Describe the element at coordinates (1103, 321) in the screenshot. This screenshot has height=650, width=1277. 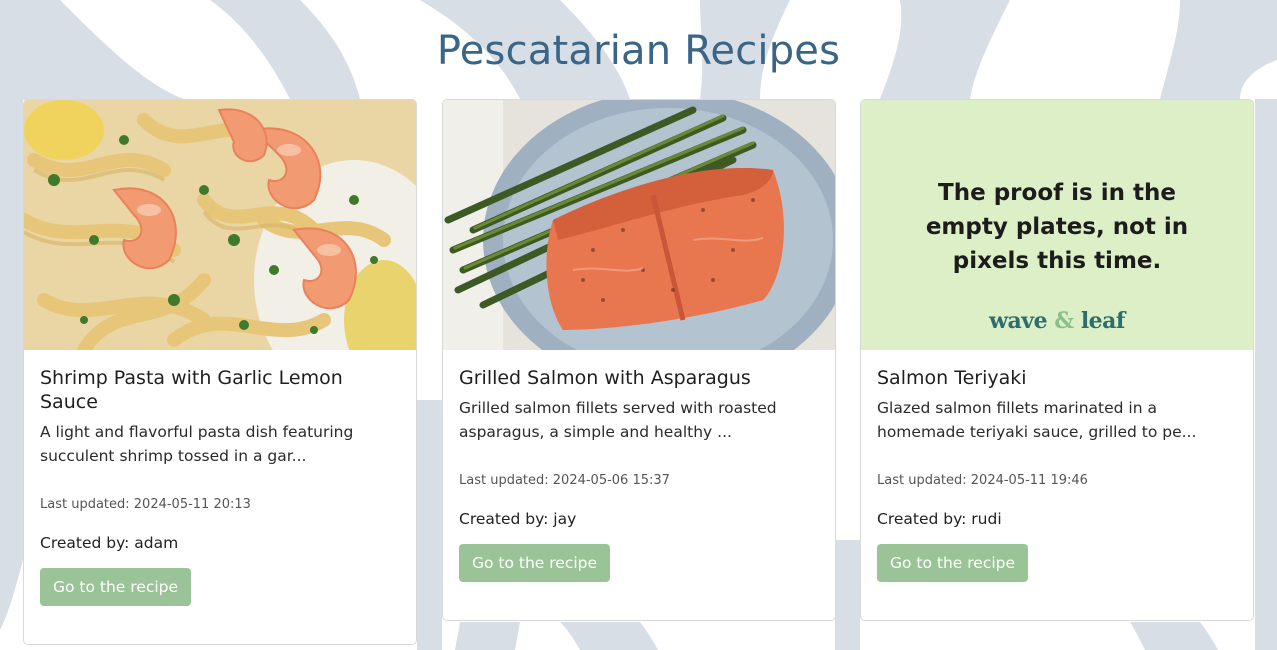
I see `logo-word: leaf` at that location.